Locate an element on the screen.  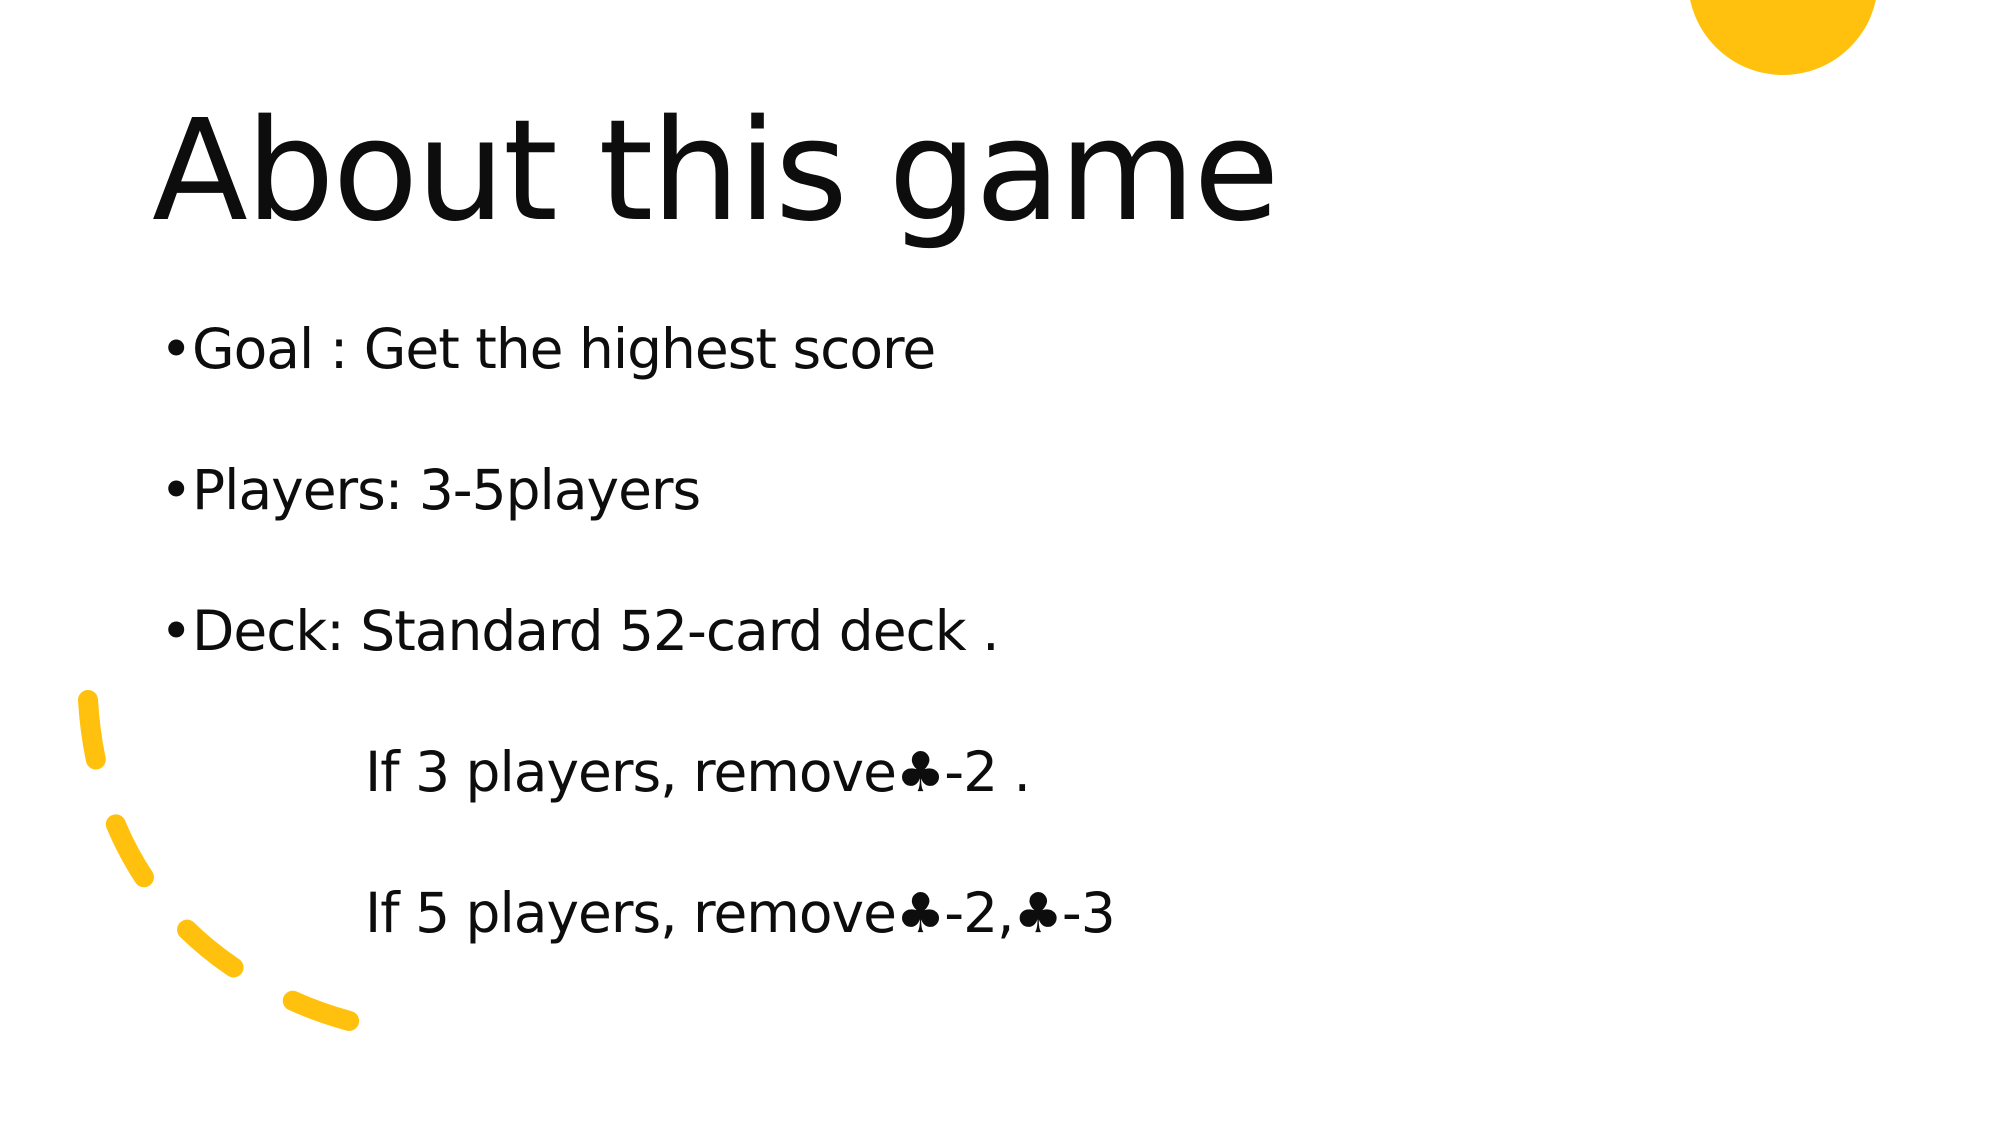
bullet-text: Deck: Standard 52-card deck . is located at coordinates (596, 631).